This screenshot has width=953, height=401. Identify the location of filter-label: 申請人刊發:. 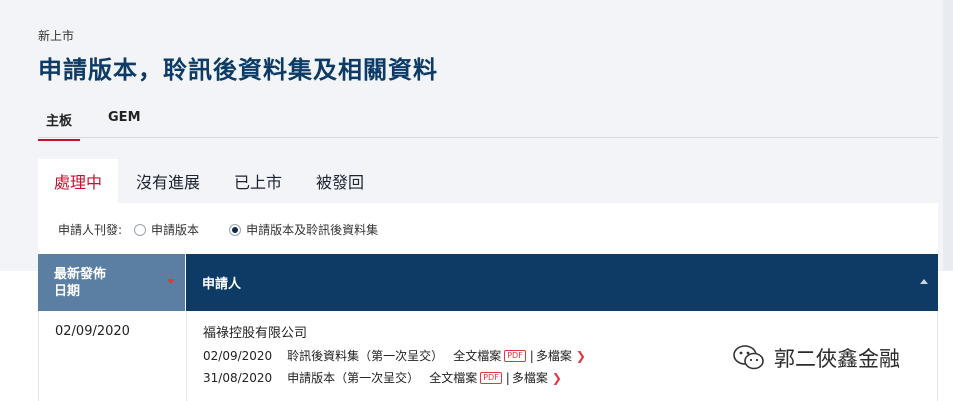
(90, 230).